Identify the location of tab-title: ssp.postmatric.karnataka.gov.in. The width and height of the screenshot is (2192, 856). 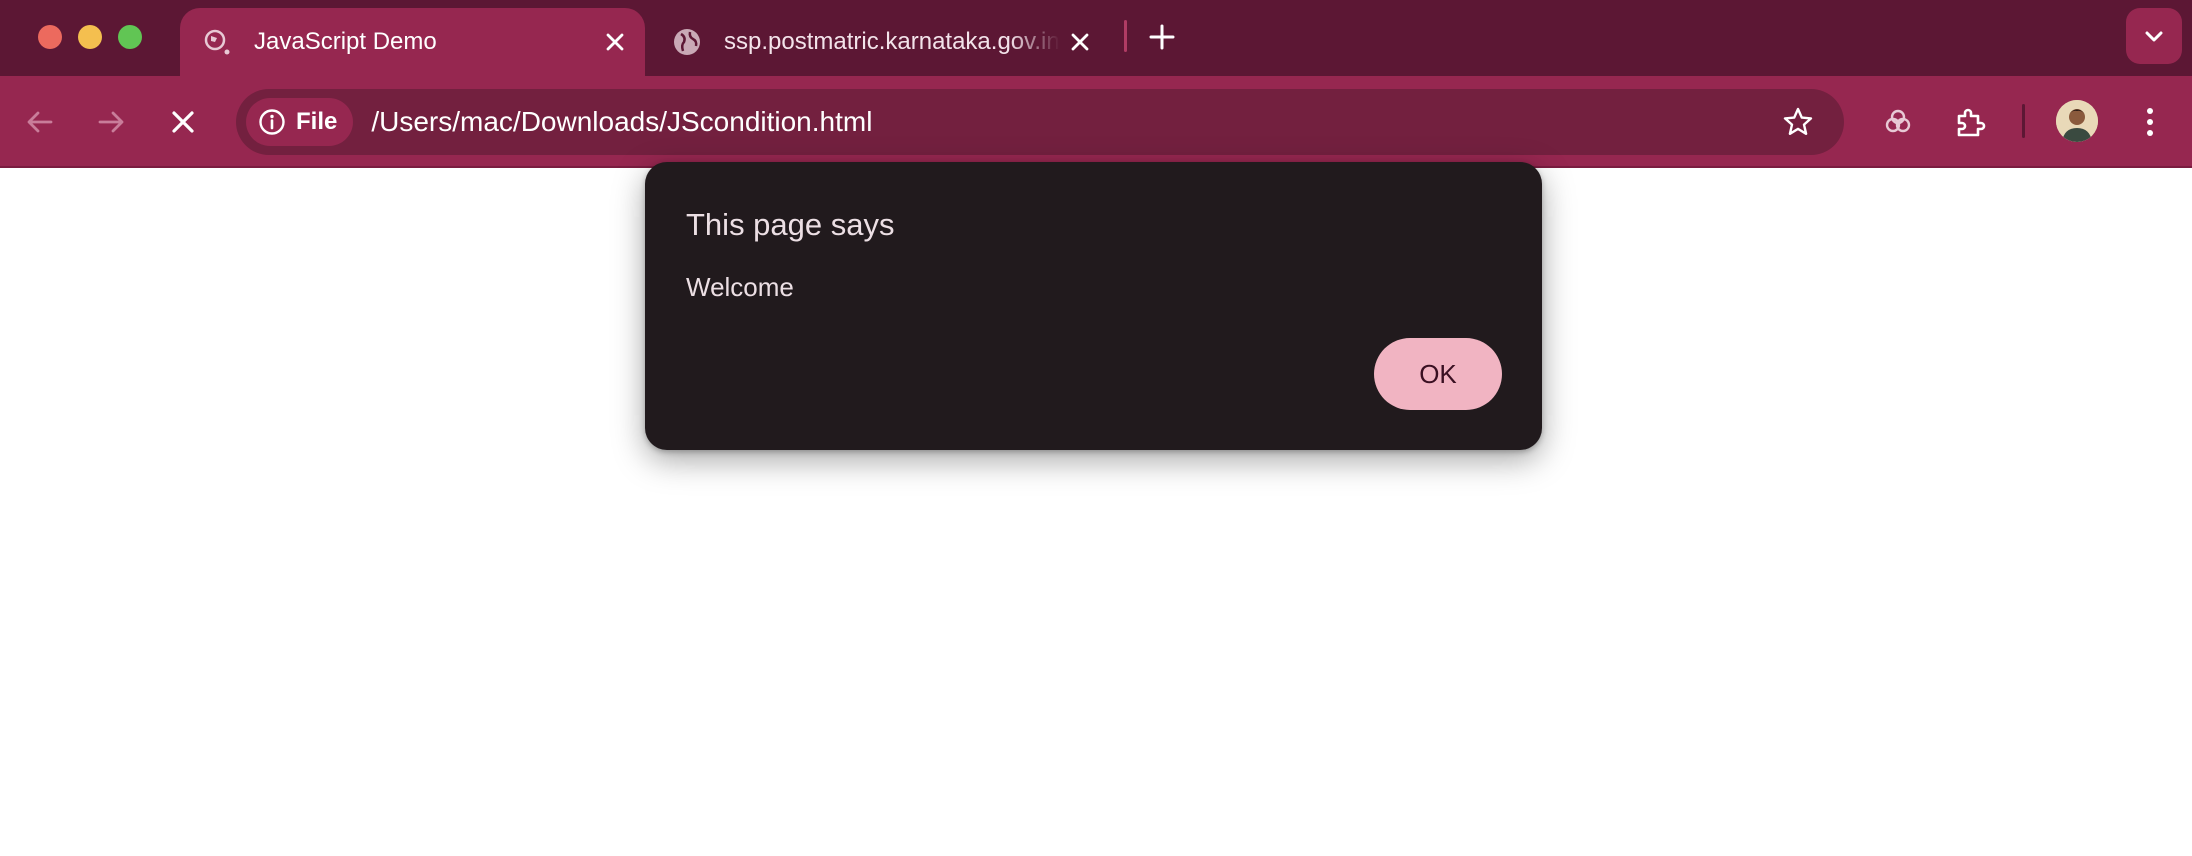
(892, 41).